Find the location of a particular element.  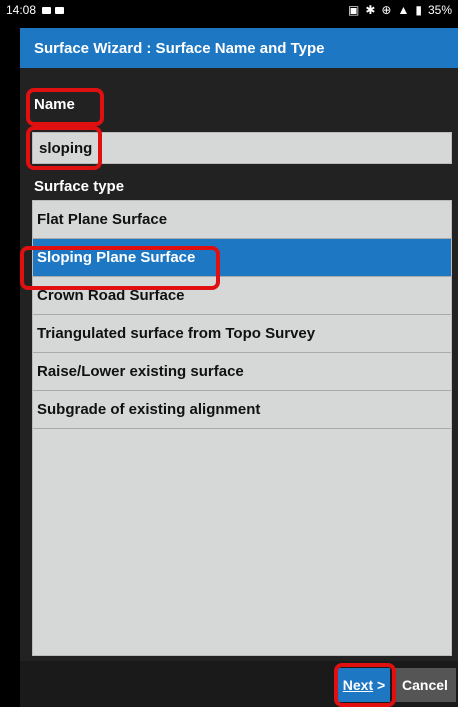

next-button-label: Next is located at coordinates (358, 685).